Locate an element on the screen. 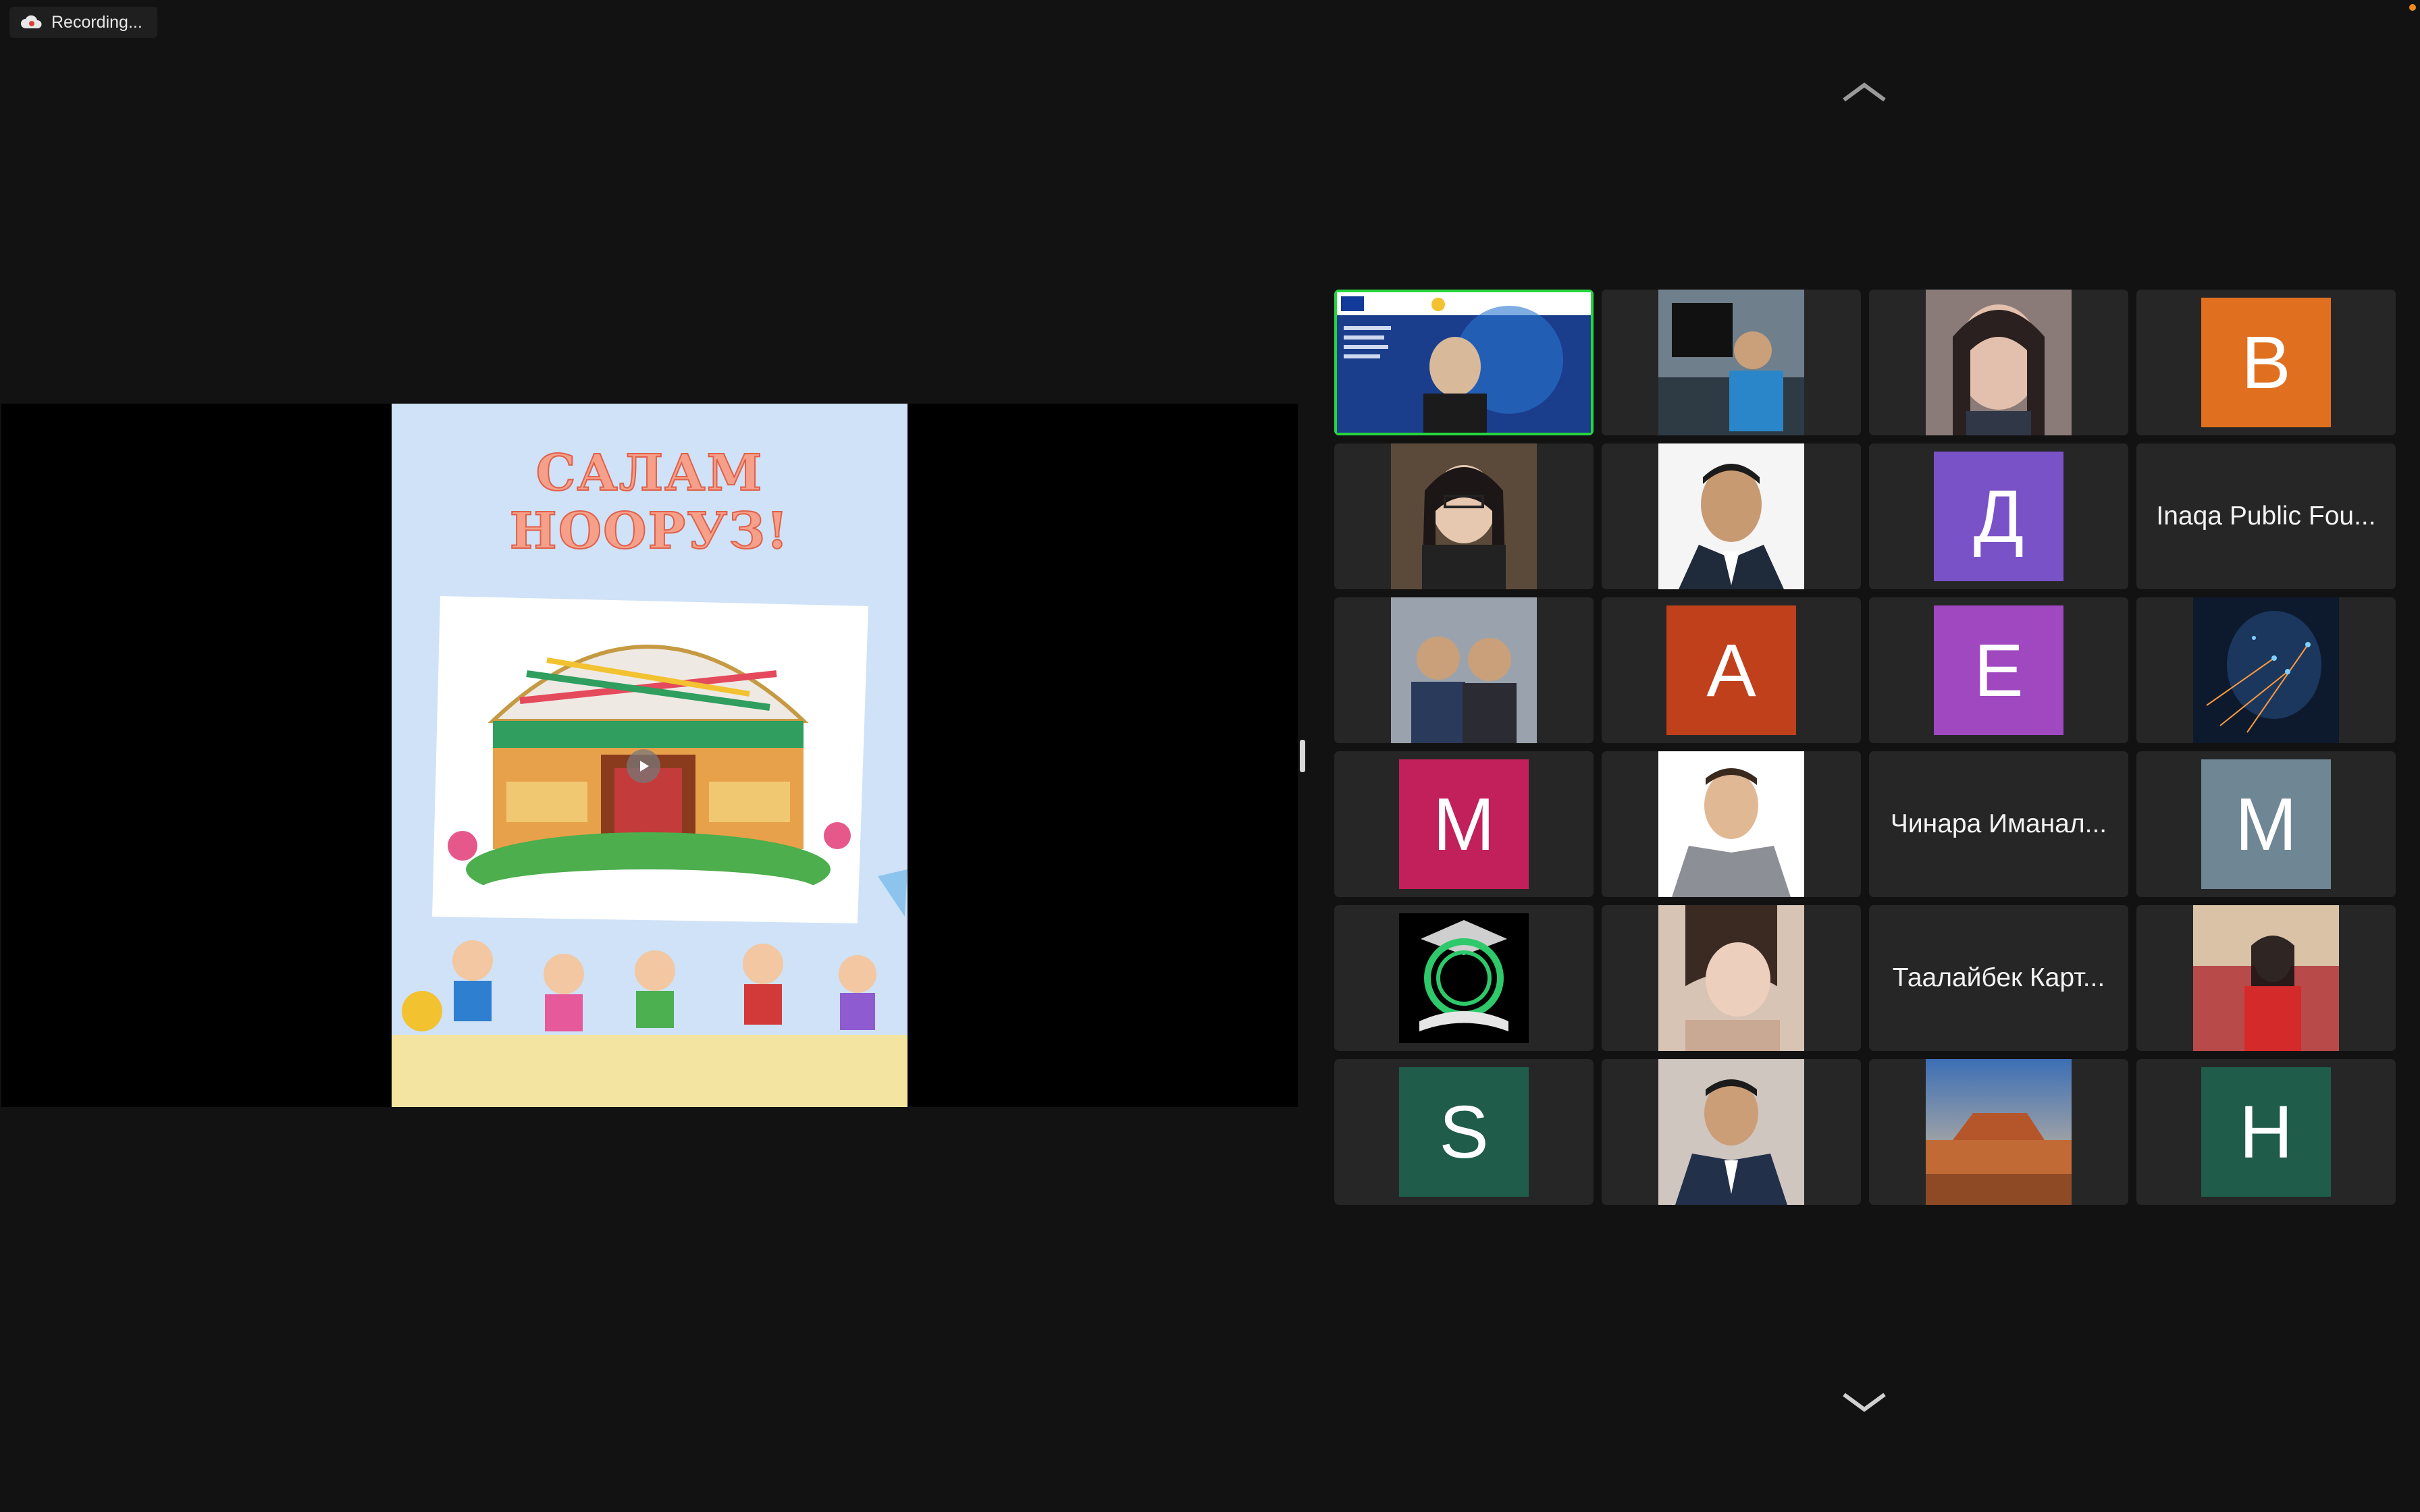 This screenshot has width=2420, height=1512. participant-avatar: Д is located at coordinates (1998, 516).